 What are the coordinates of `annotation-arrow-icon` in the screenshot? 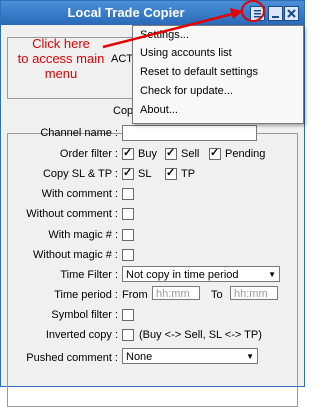 It's located at (172, 28).